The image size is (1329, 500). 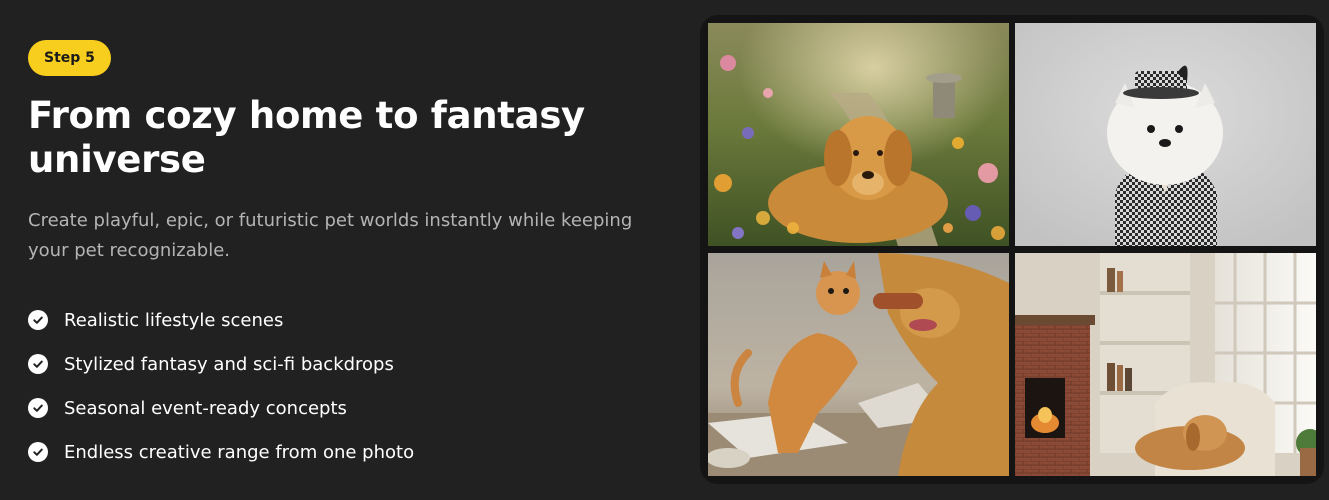 I want to click on golden-retriever-garden-image, so click(x=858, y=134).